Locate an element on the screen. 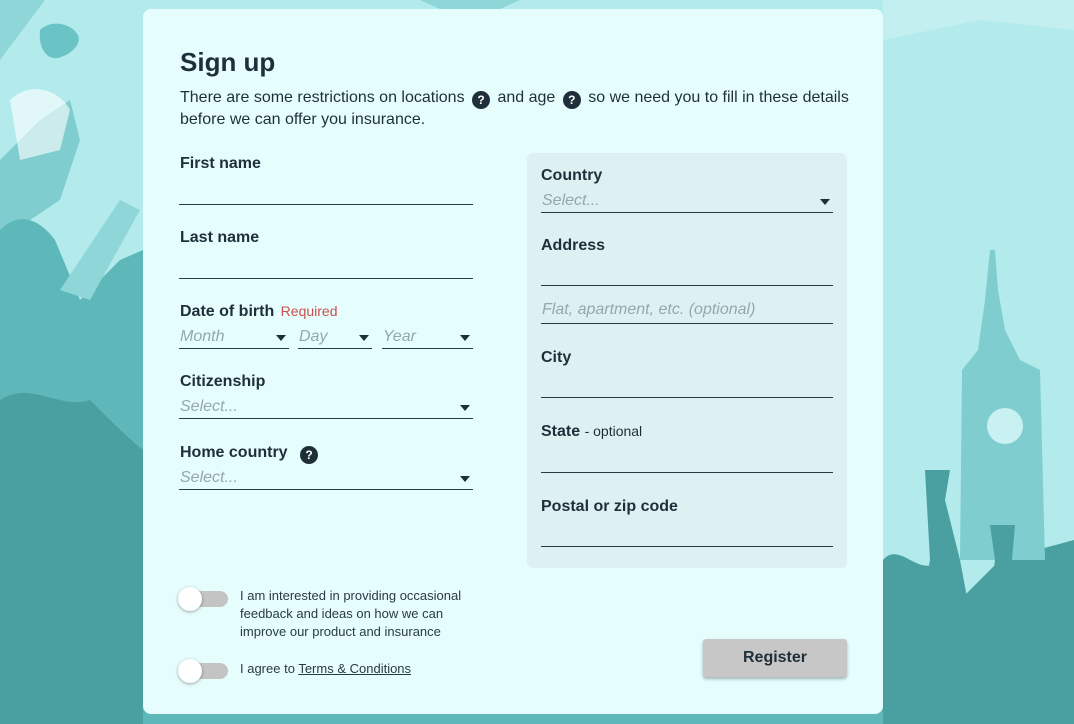  dob-year-select: Year is located at coordinates (427, 338).